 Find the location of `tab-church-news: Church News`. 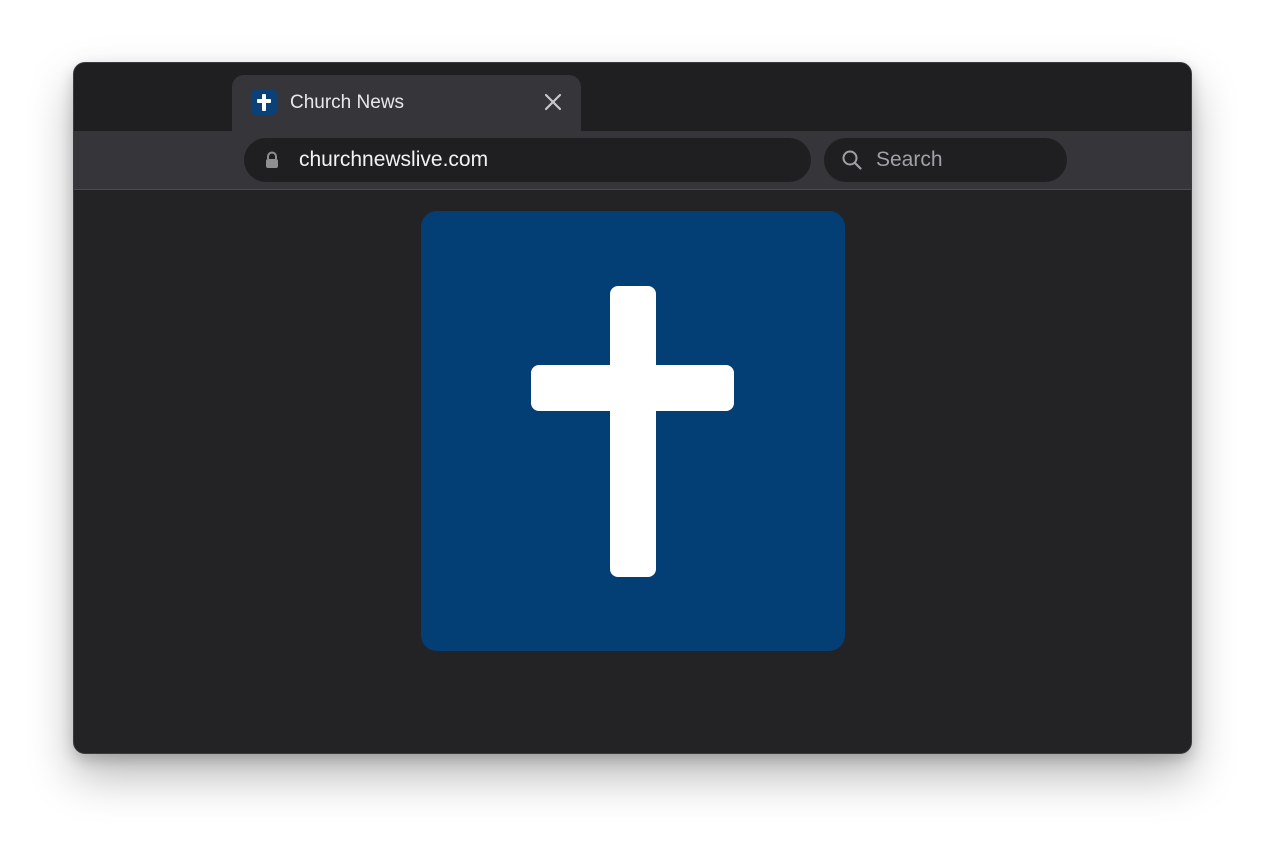

tab-church-news: Church News is located at coordinates (406, 103).